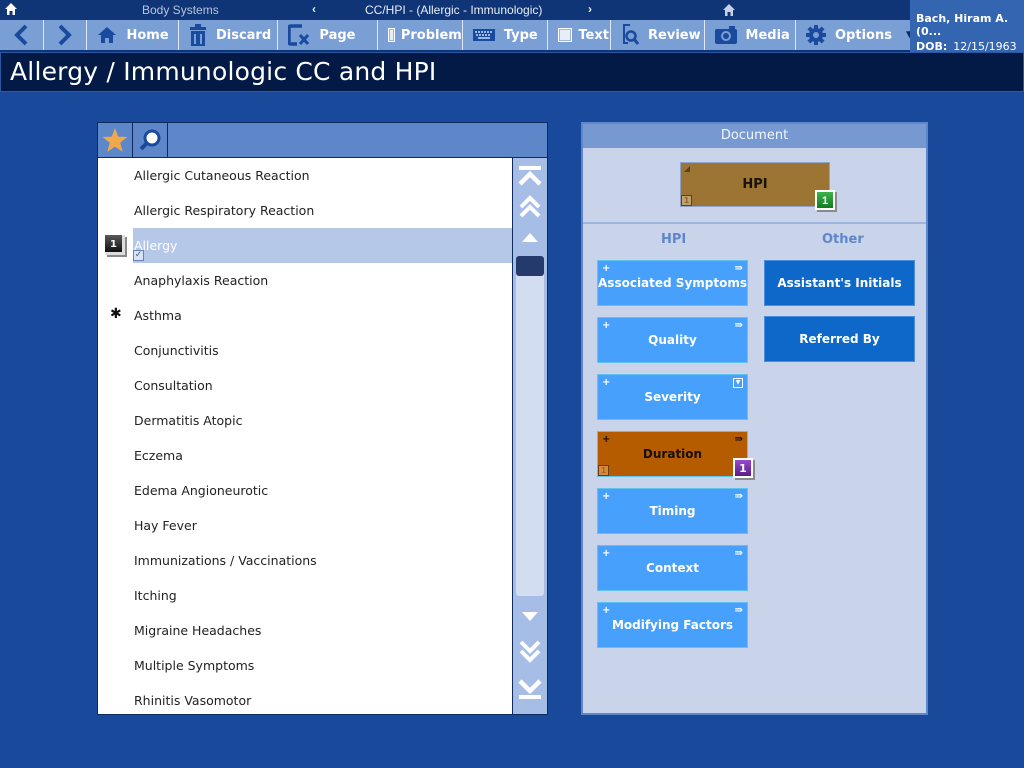 This screenshot has height=768, width=1024. Describe the element at coordinates (116, 314) in the screenshot. I see `asterisk-icon: ✱` at that location.